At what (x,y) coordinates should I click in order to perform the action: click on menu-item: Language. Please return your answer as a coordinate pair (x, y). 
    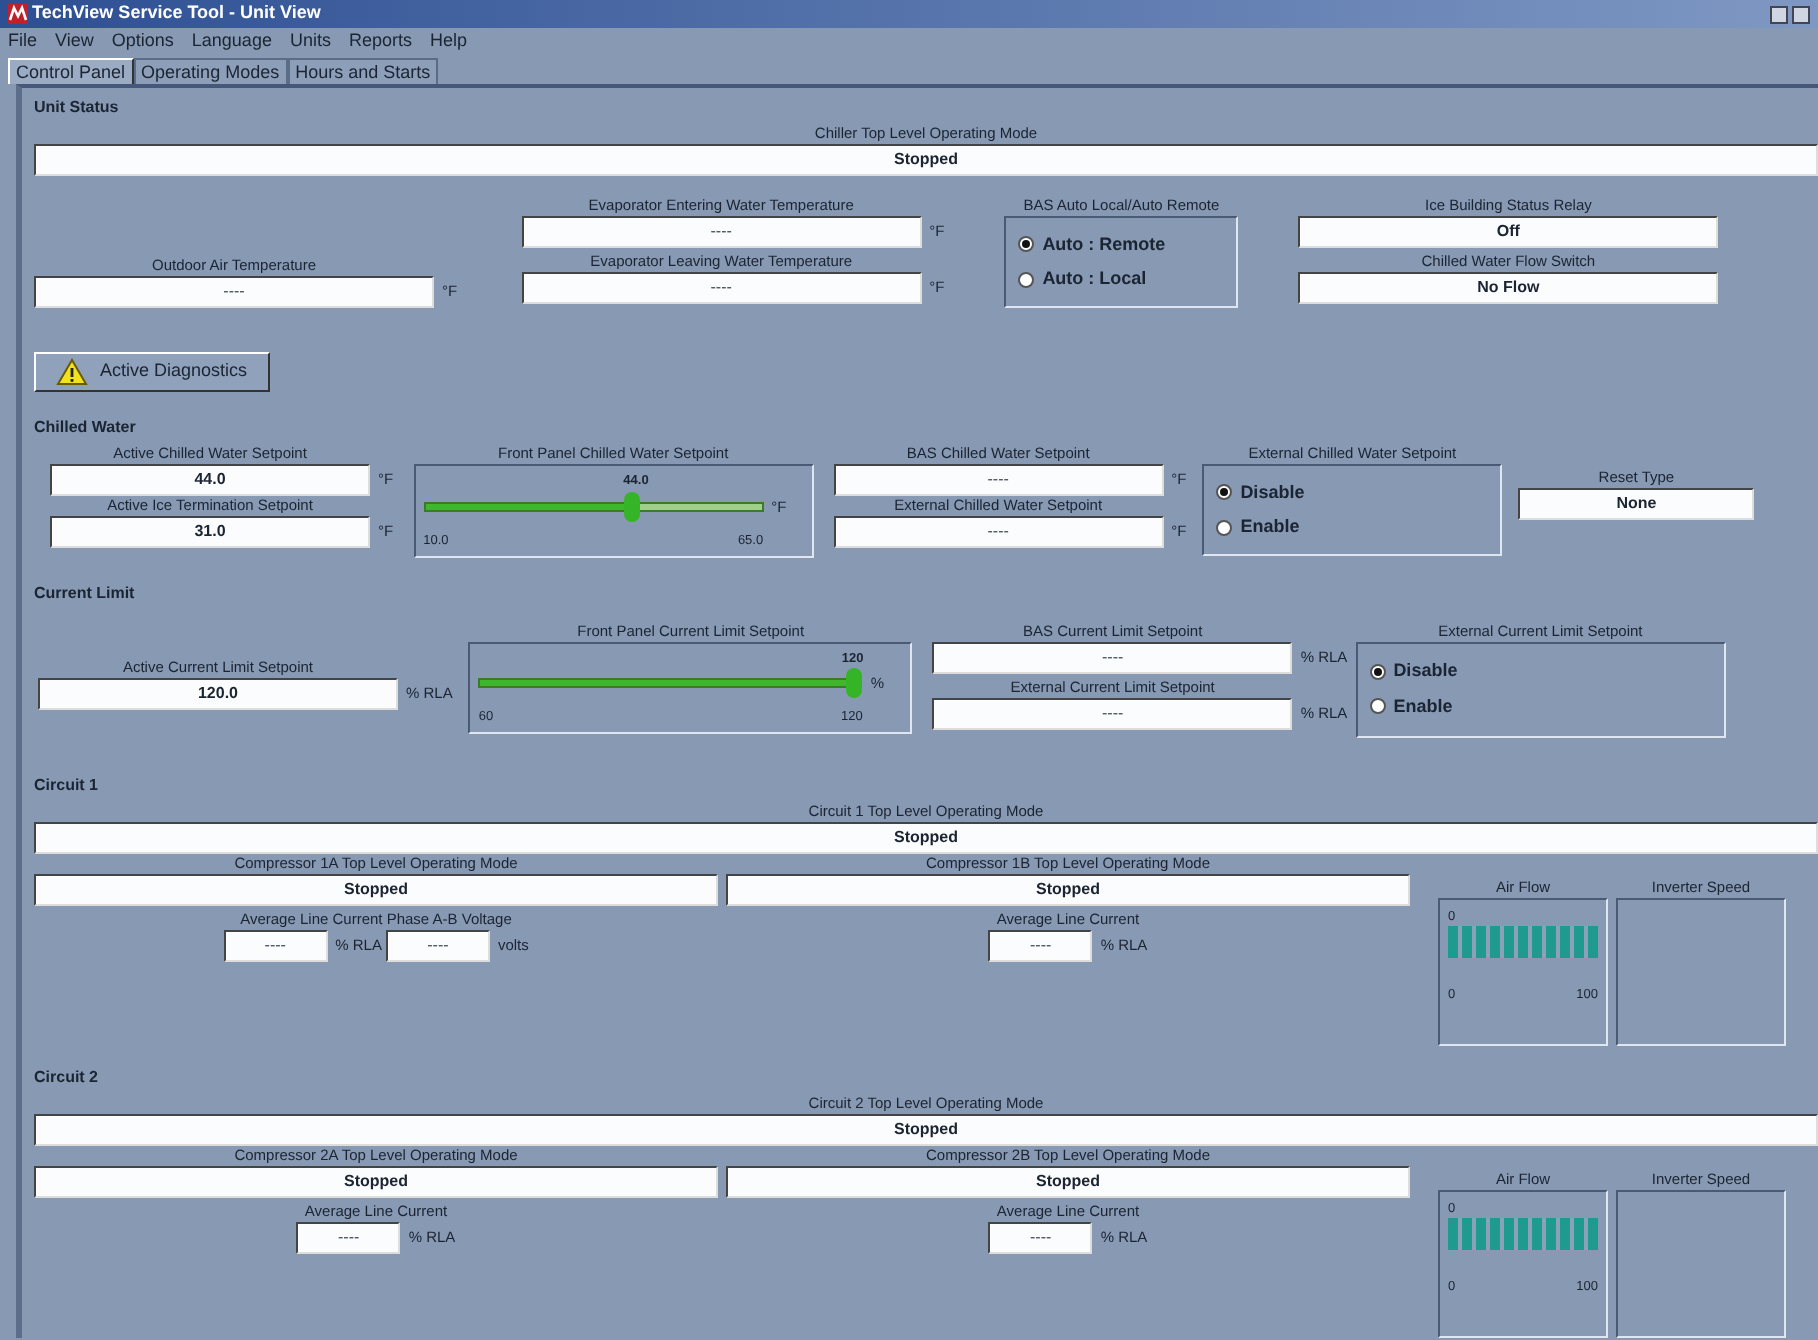
    Looking at the image, I should click on (231, 42).